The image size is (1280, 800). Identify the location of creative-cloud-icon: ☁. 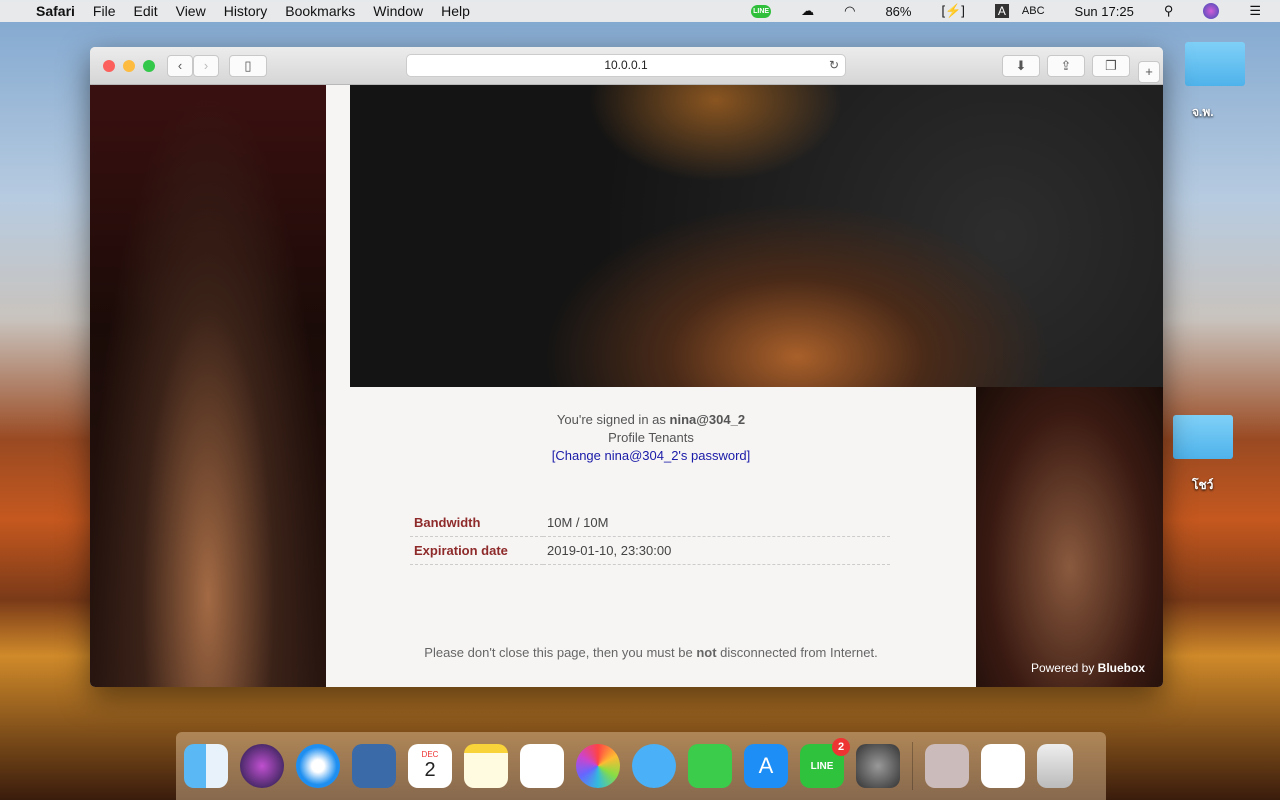
(807, 11).